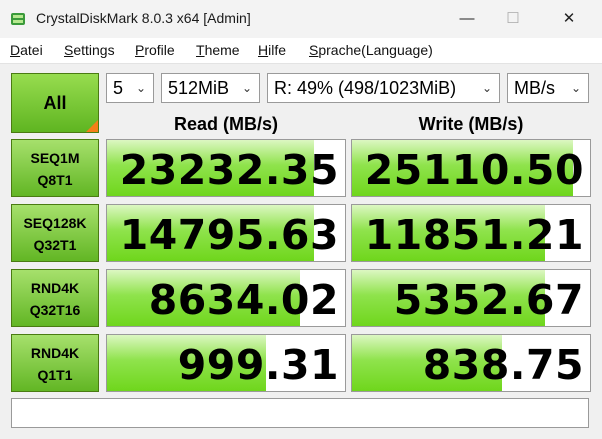 This screenshot has width=602, height=439. Describe the element at coordinates (226, 168) in the screenshot. I see `read-result: 23232.35` at that location.